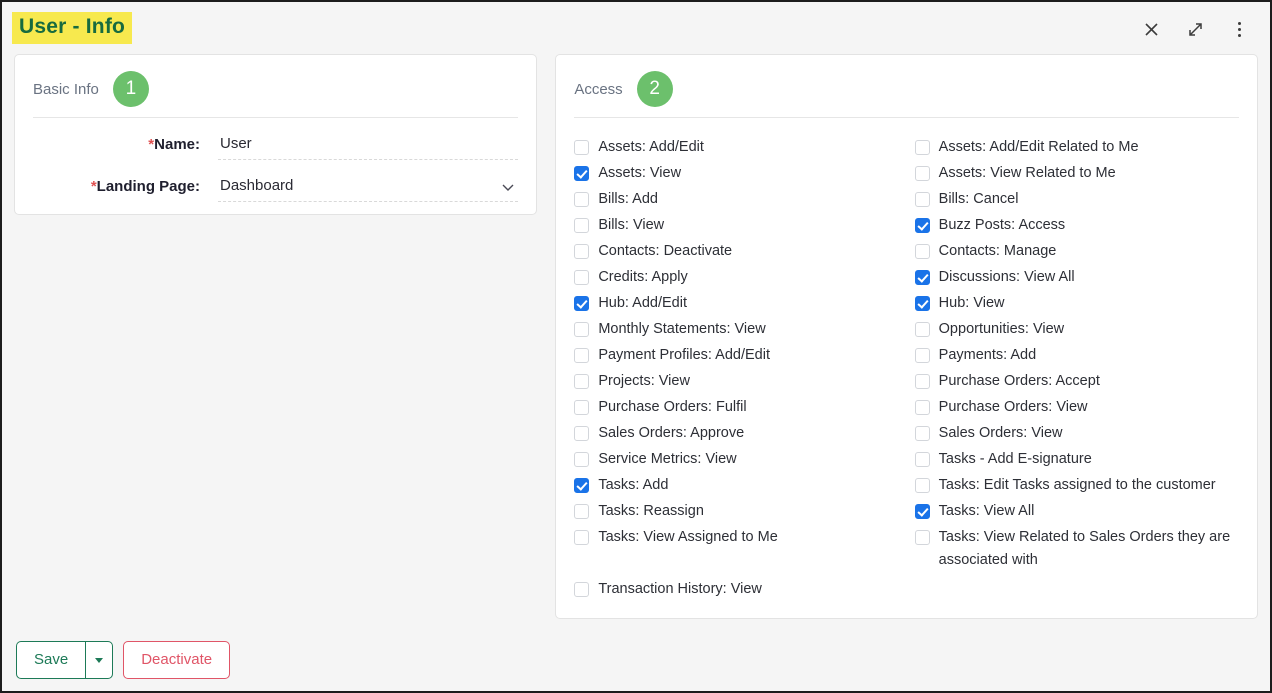 The width and height of the screenshot is (1272, 693). What do you see at coordinates (1013, 407) in the screenshot?
I see `permission-label: Purchase Orders: View` at bounding box center [1013, 407].